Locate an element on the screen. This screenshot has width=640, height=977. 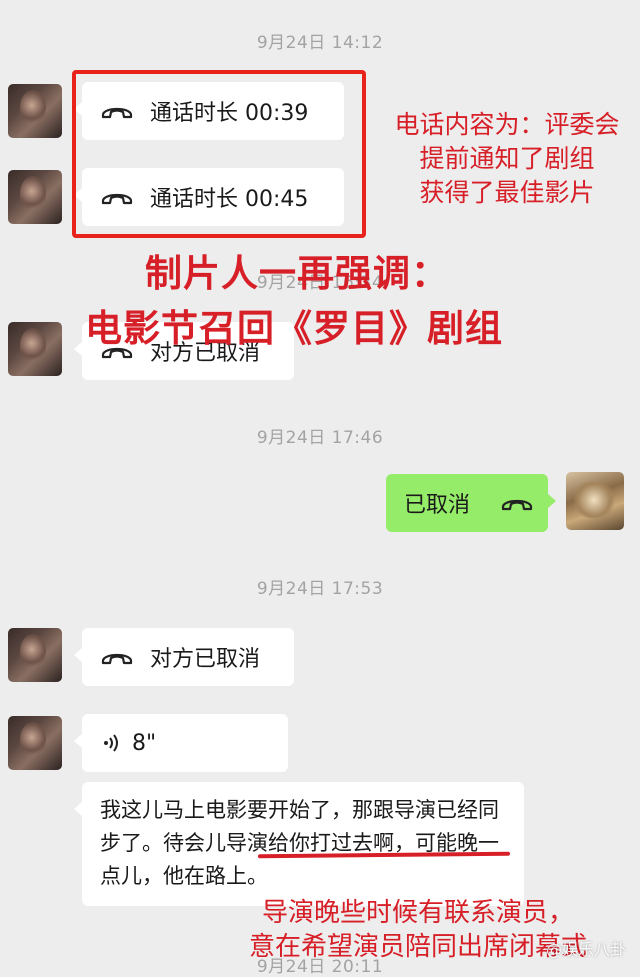
annotation-call-content: 电话内容为：评委会 提前通知了剧组 获得了最佳影片 is located at coordinates (507, 158).